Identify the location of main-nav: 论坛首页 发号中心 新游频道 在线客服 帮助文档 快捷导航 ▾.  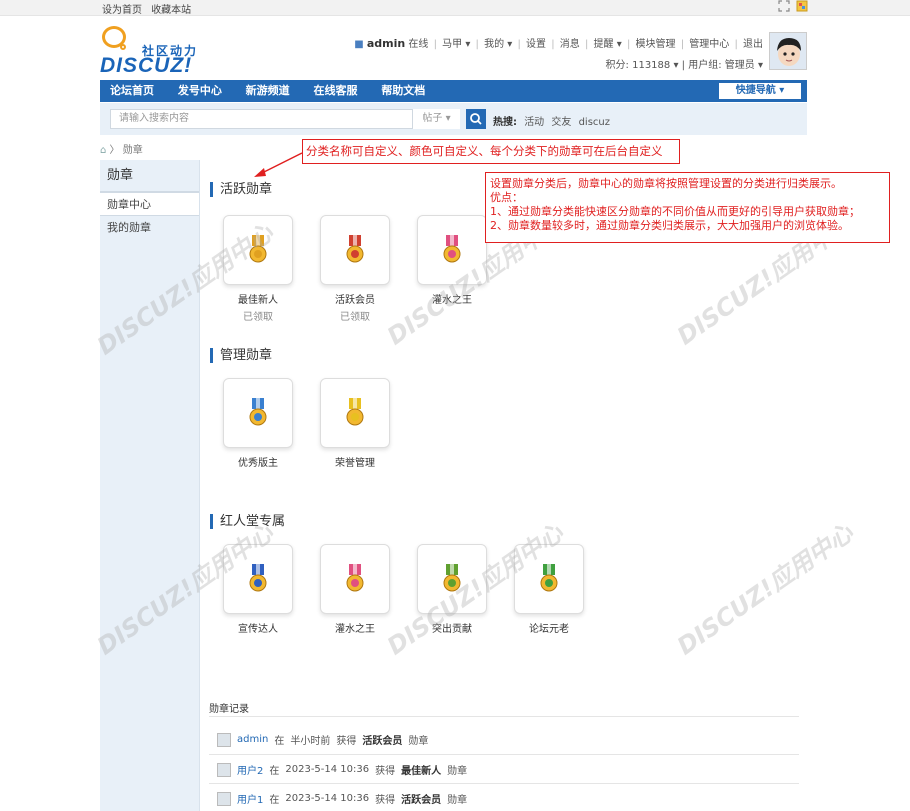
(453, 91).